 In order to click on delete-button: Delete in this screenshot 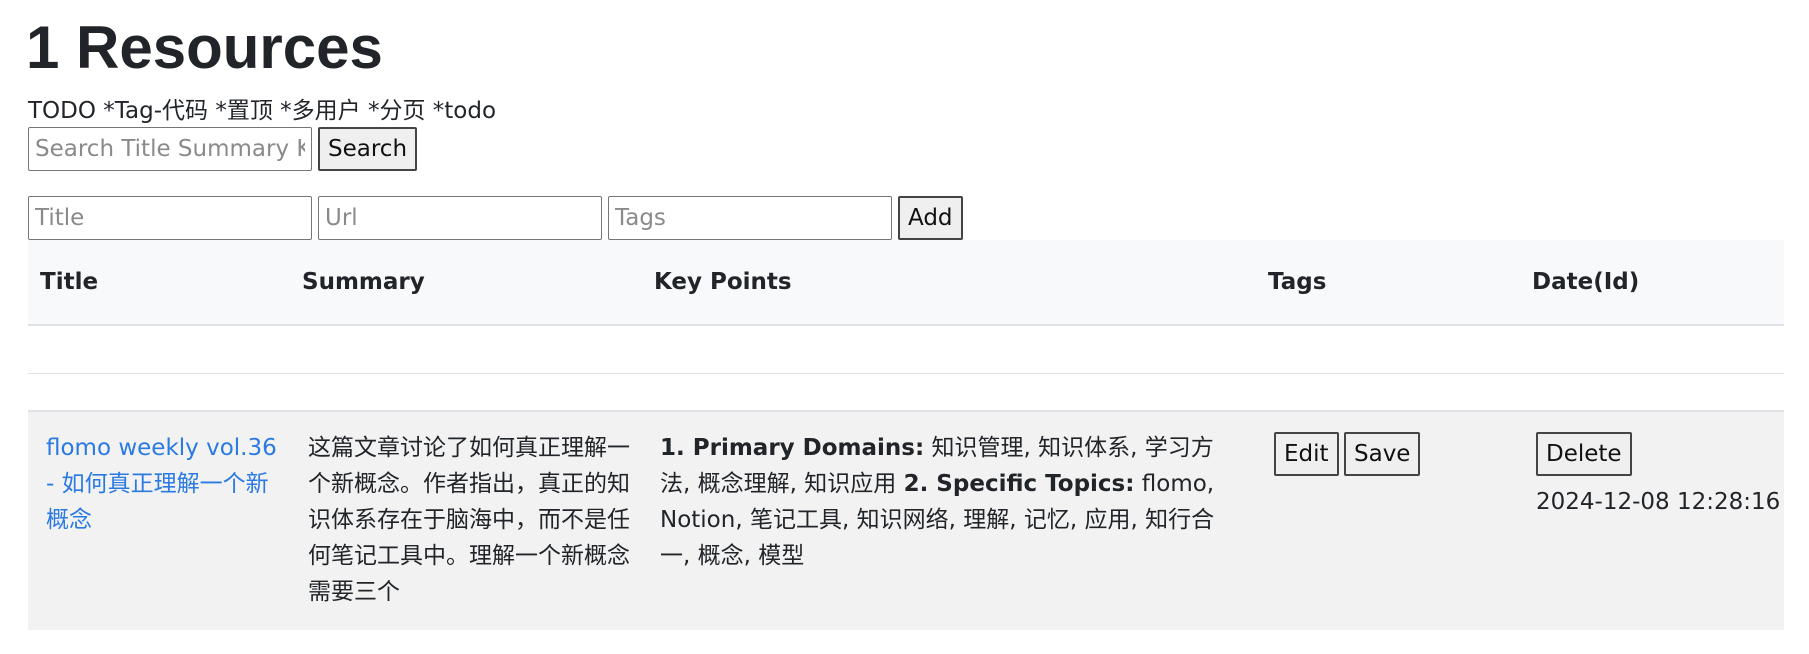, I will do `click(1584, 454)`.